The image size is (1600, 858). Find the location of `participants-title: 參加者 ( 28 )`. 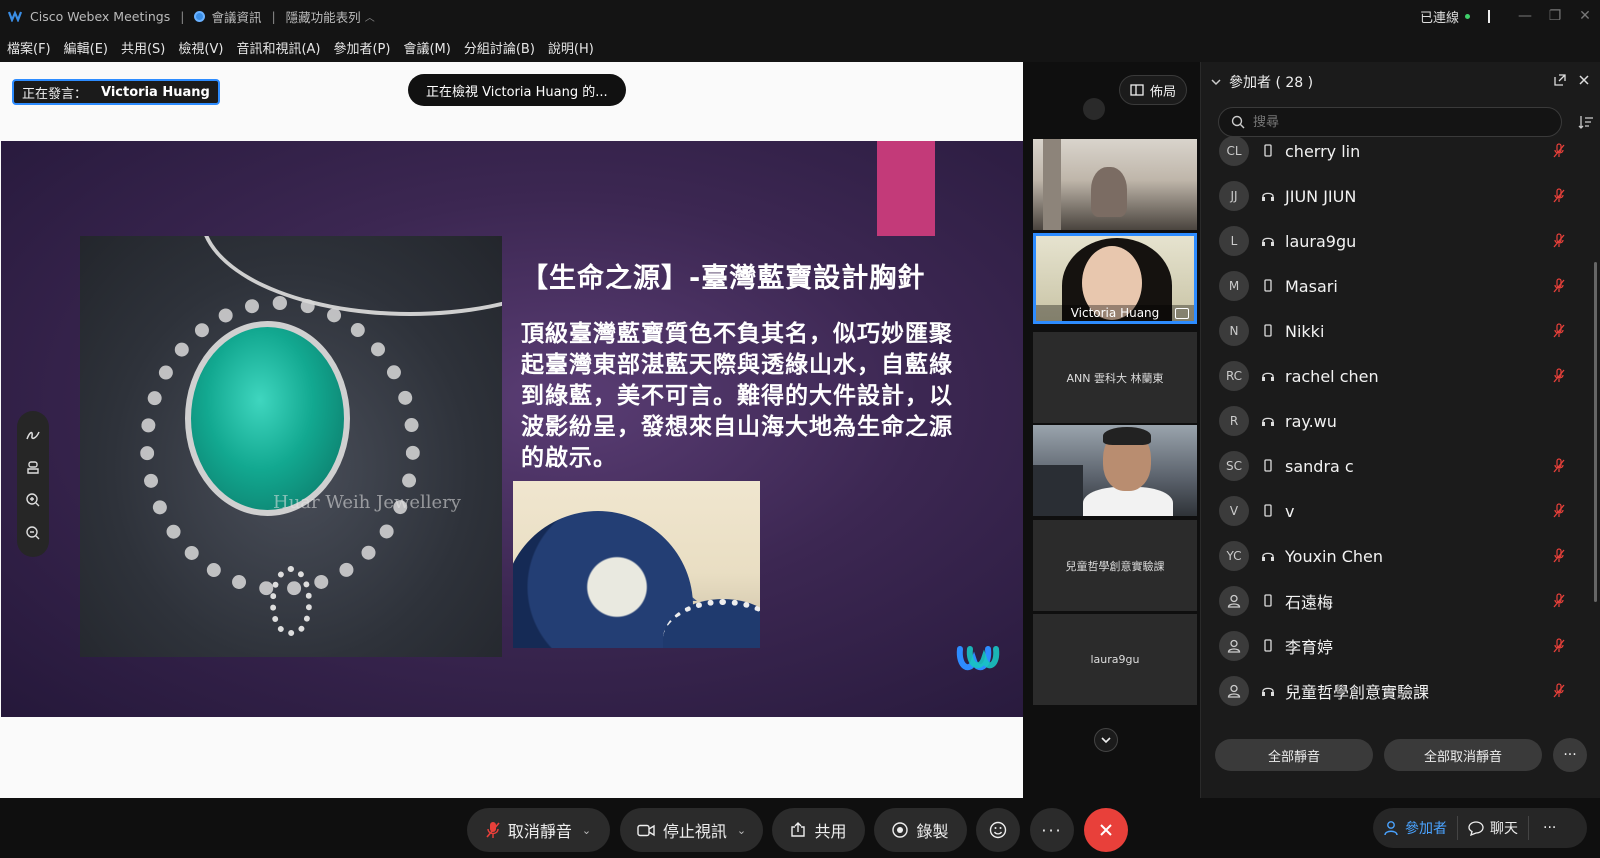

participants-title: 參加者 ( 28 ) is located at coordinates (1271, 83).